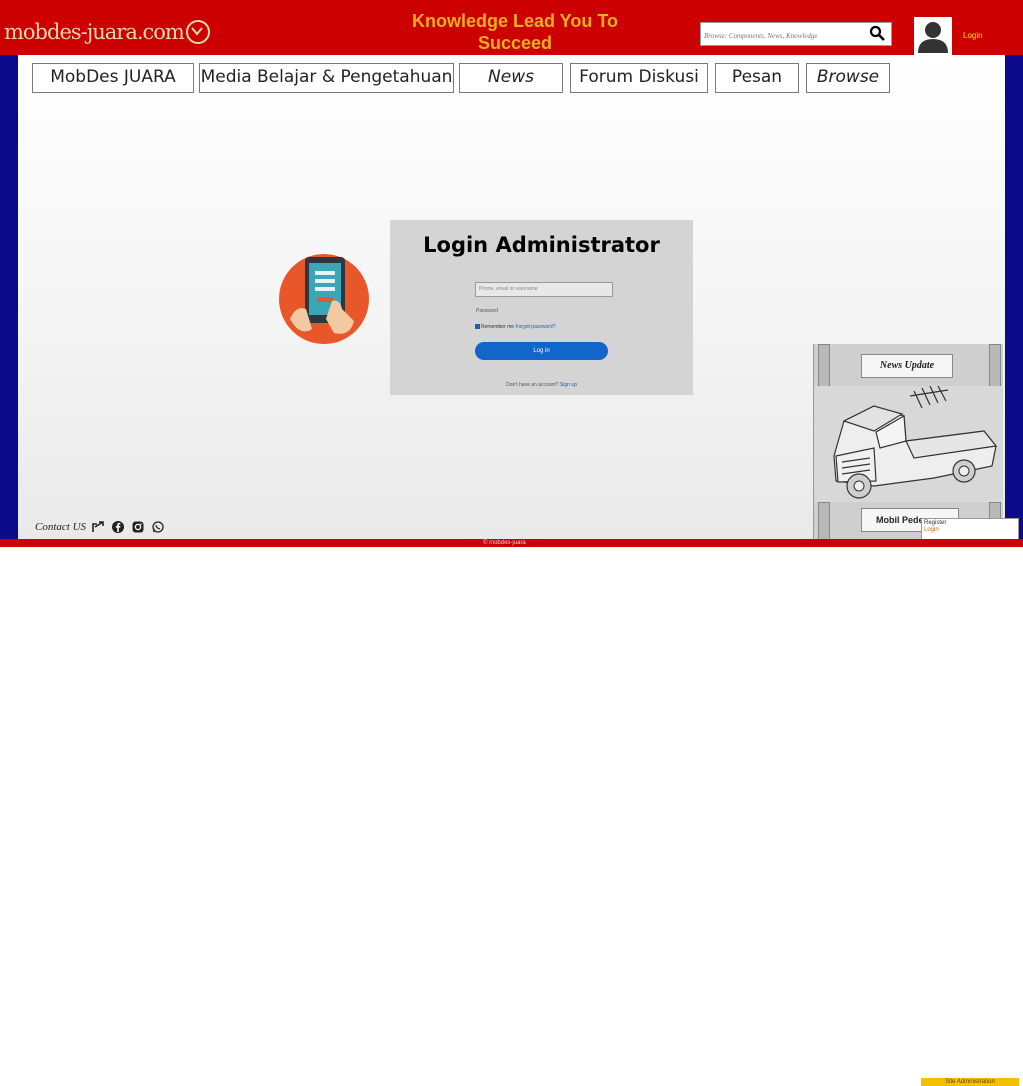 This screenshot has height=1086, width=1023. I want to click on search-input, so click(784, 36).